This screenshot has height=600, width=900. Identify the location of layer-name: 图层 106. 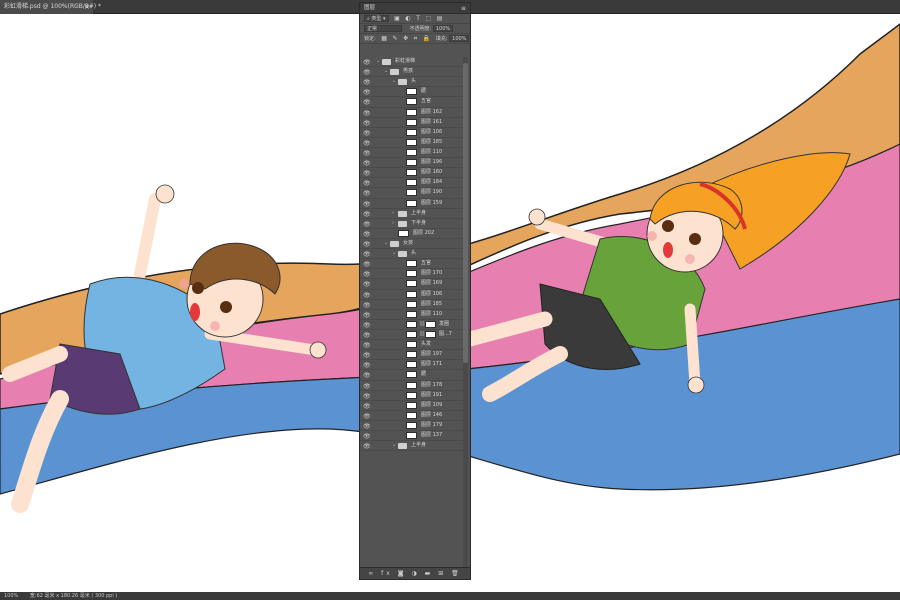
(431, 132).